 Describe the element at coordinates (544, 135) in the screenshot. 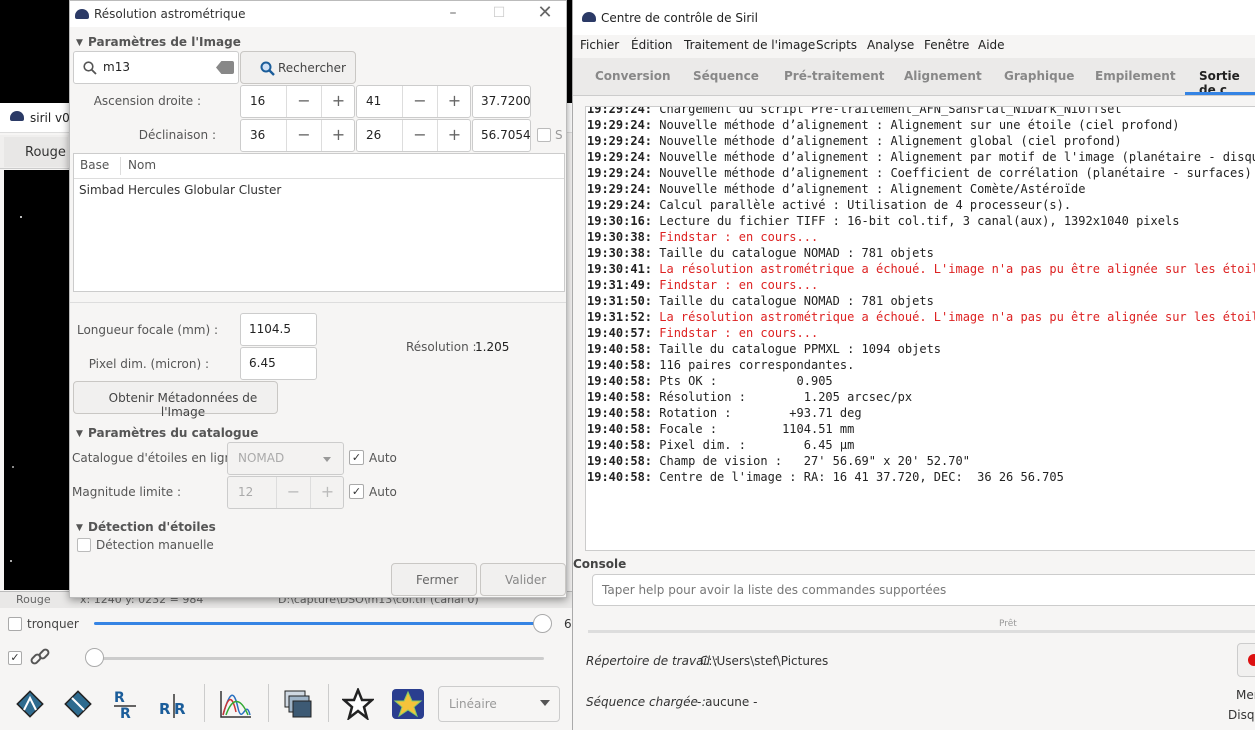

I see `south-checkbox` at that location.